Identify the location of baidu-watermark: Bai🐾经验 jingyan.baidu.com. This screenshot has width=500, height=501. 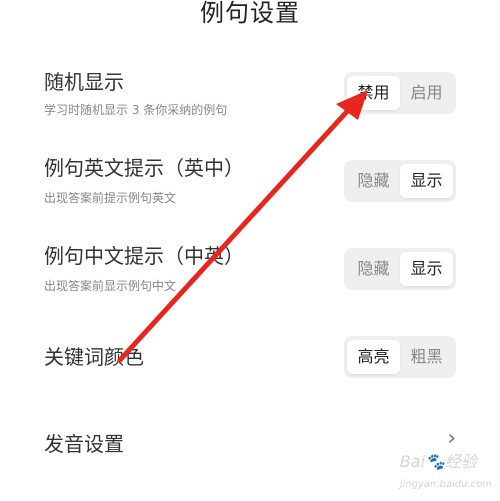
(445, 471).